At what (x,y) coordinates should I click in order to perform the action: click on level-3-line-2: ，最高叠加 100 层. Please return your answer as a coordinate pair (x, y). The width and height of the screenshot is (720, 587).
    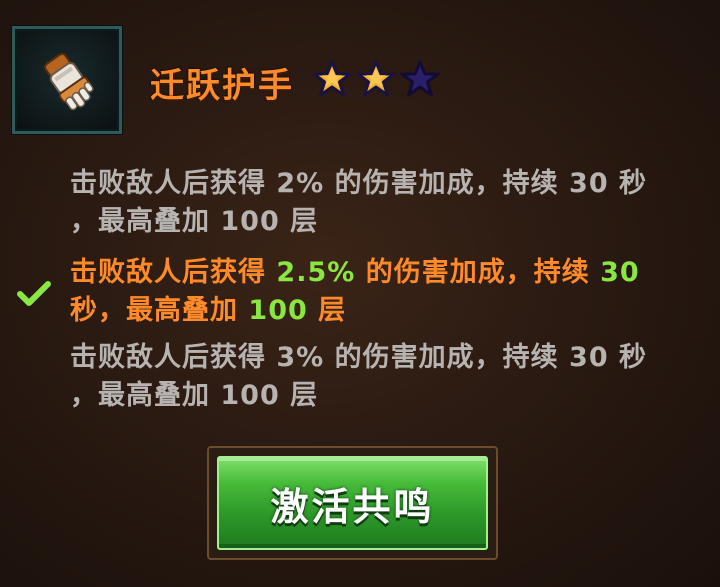
    Looking at the image, I should click on (194, 395).